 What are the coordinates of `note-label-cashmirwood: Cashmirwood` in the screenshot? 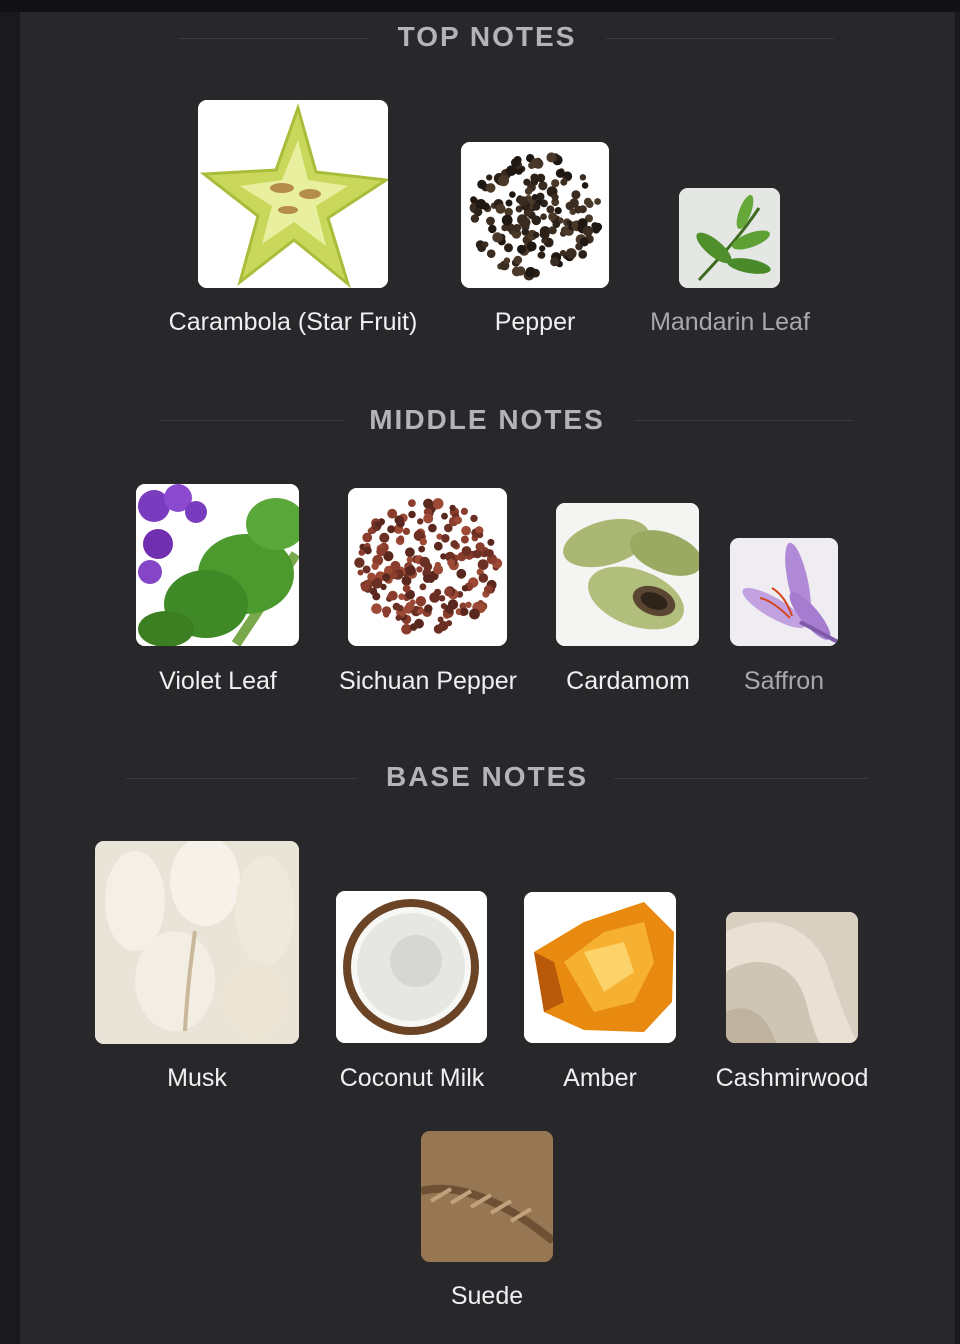 It's located at (792, 1078).